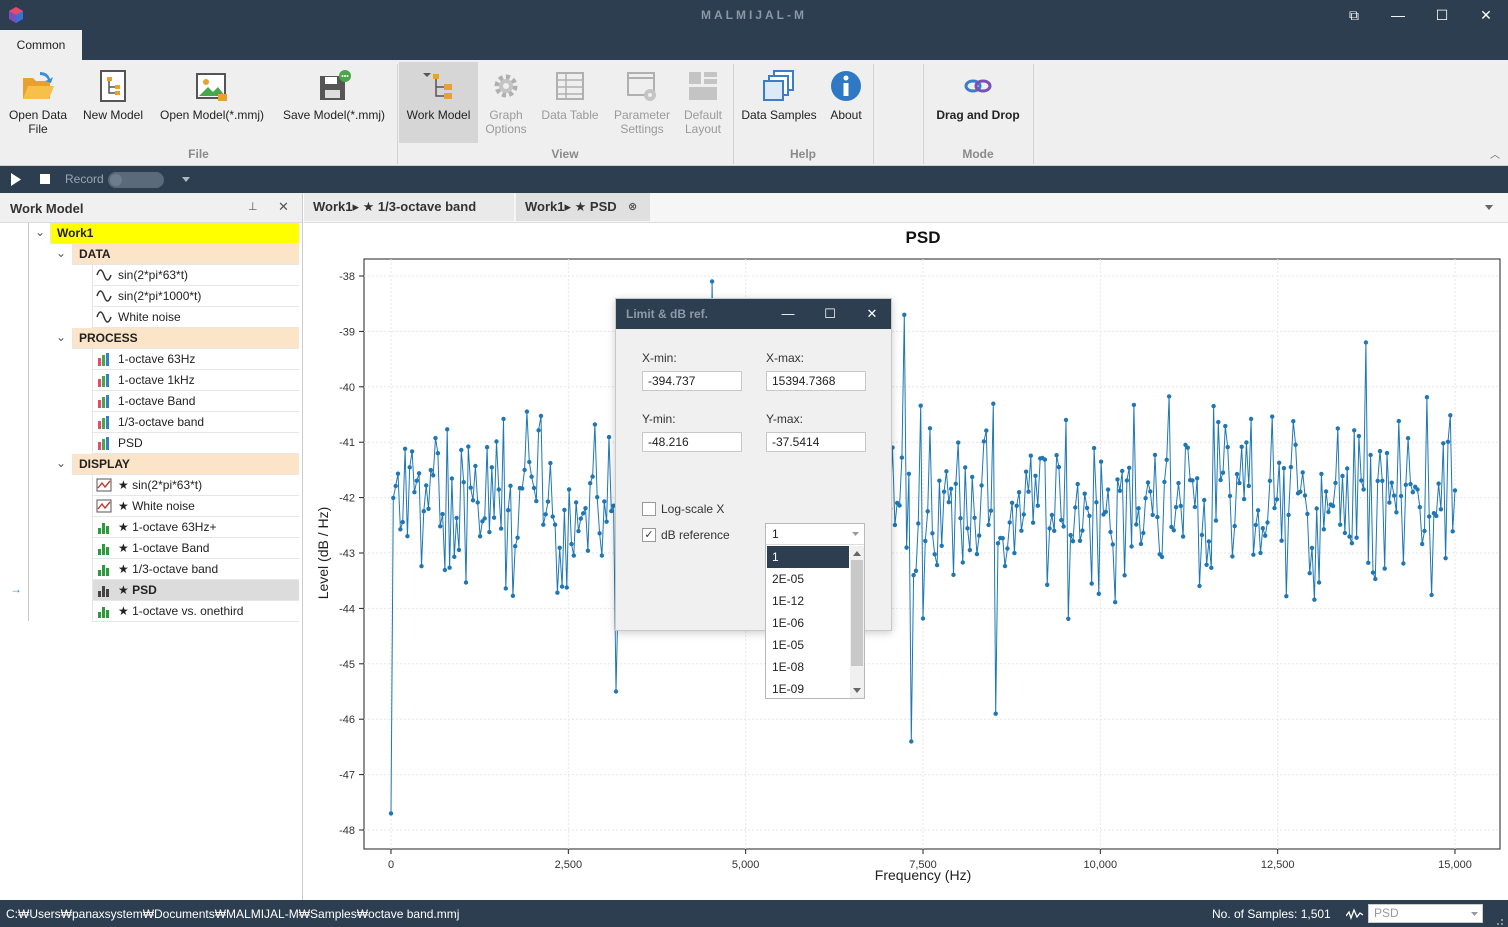 The image size is (1508, 927). What do you see at coordinates (438, 102) in the screenshot?
I see `work-model-button: Work Model` at bounding box center [438, 102].